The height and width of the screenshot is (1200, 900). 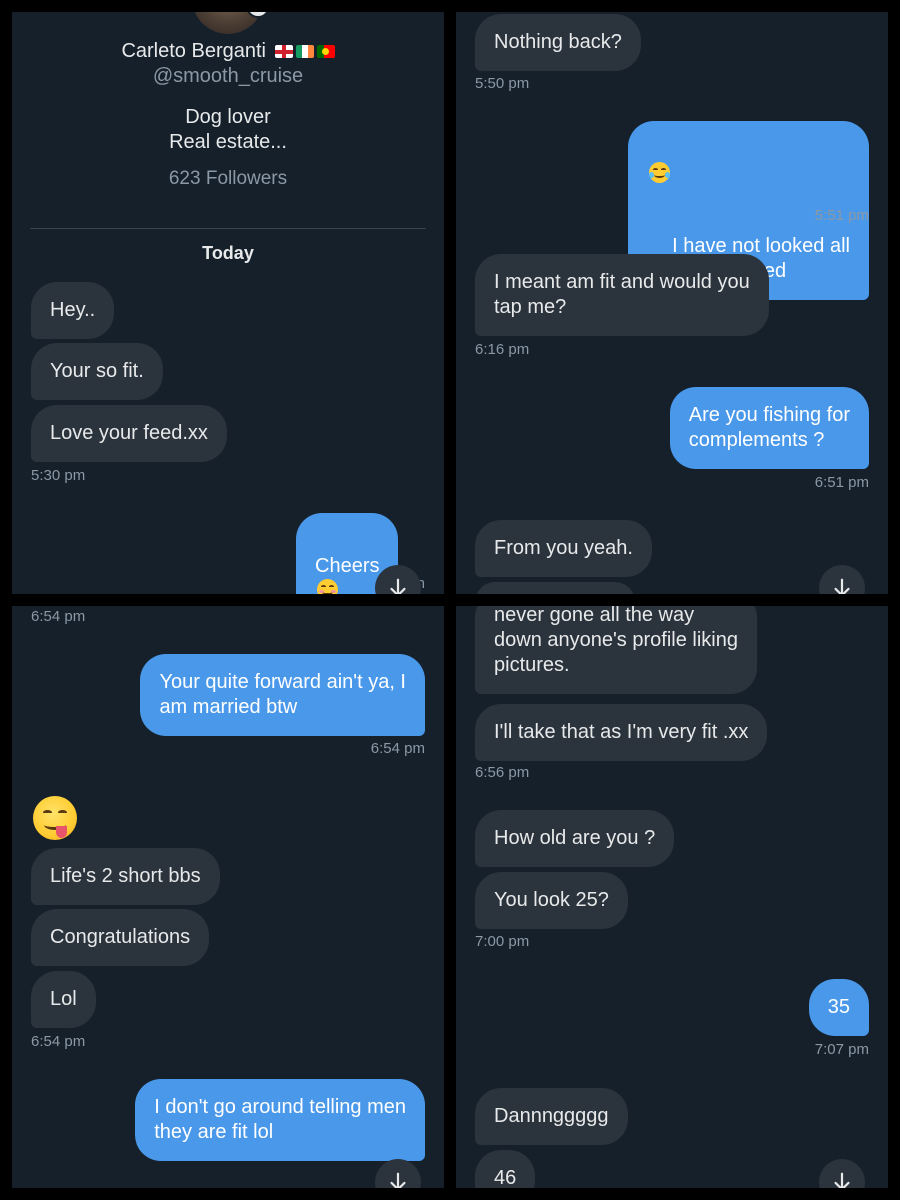 I want to click on profile-avatar, so click(x=231, y=23).